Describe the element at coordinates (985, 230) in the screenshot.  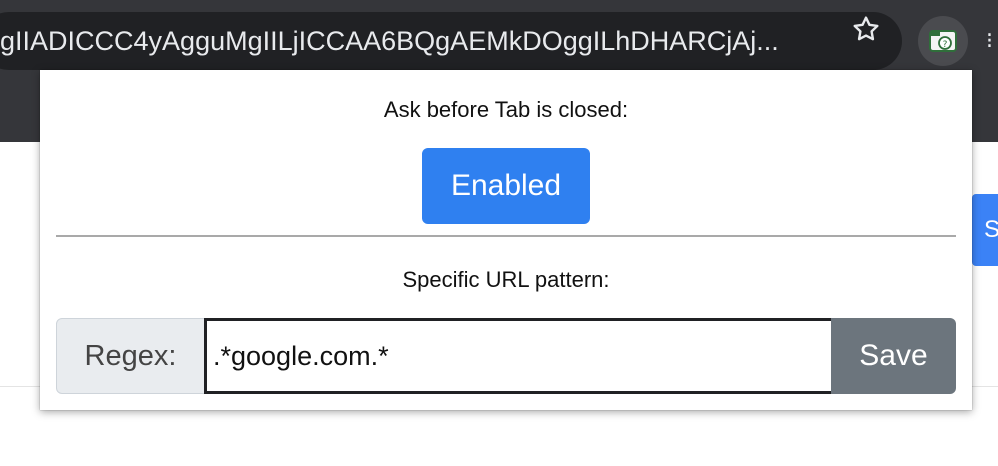
I see `page-button: S` at that location.